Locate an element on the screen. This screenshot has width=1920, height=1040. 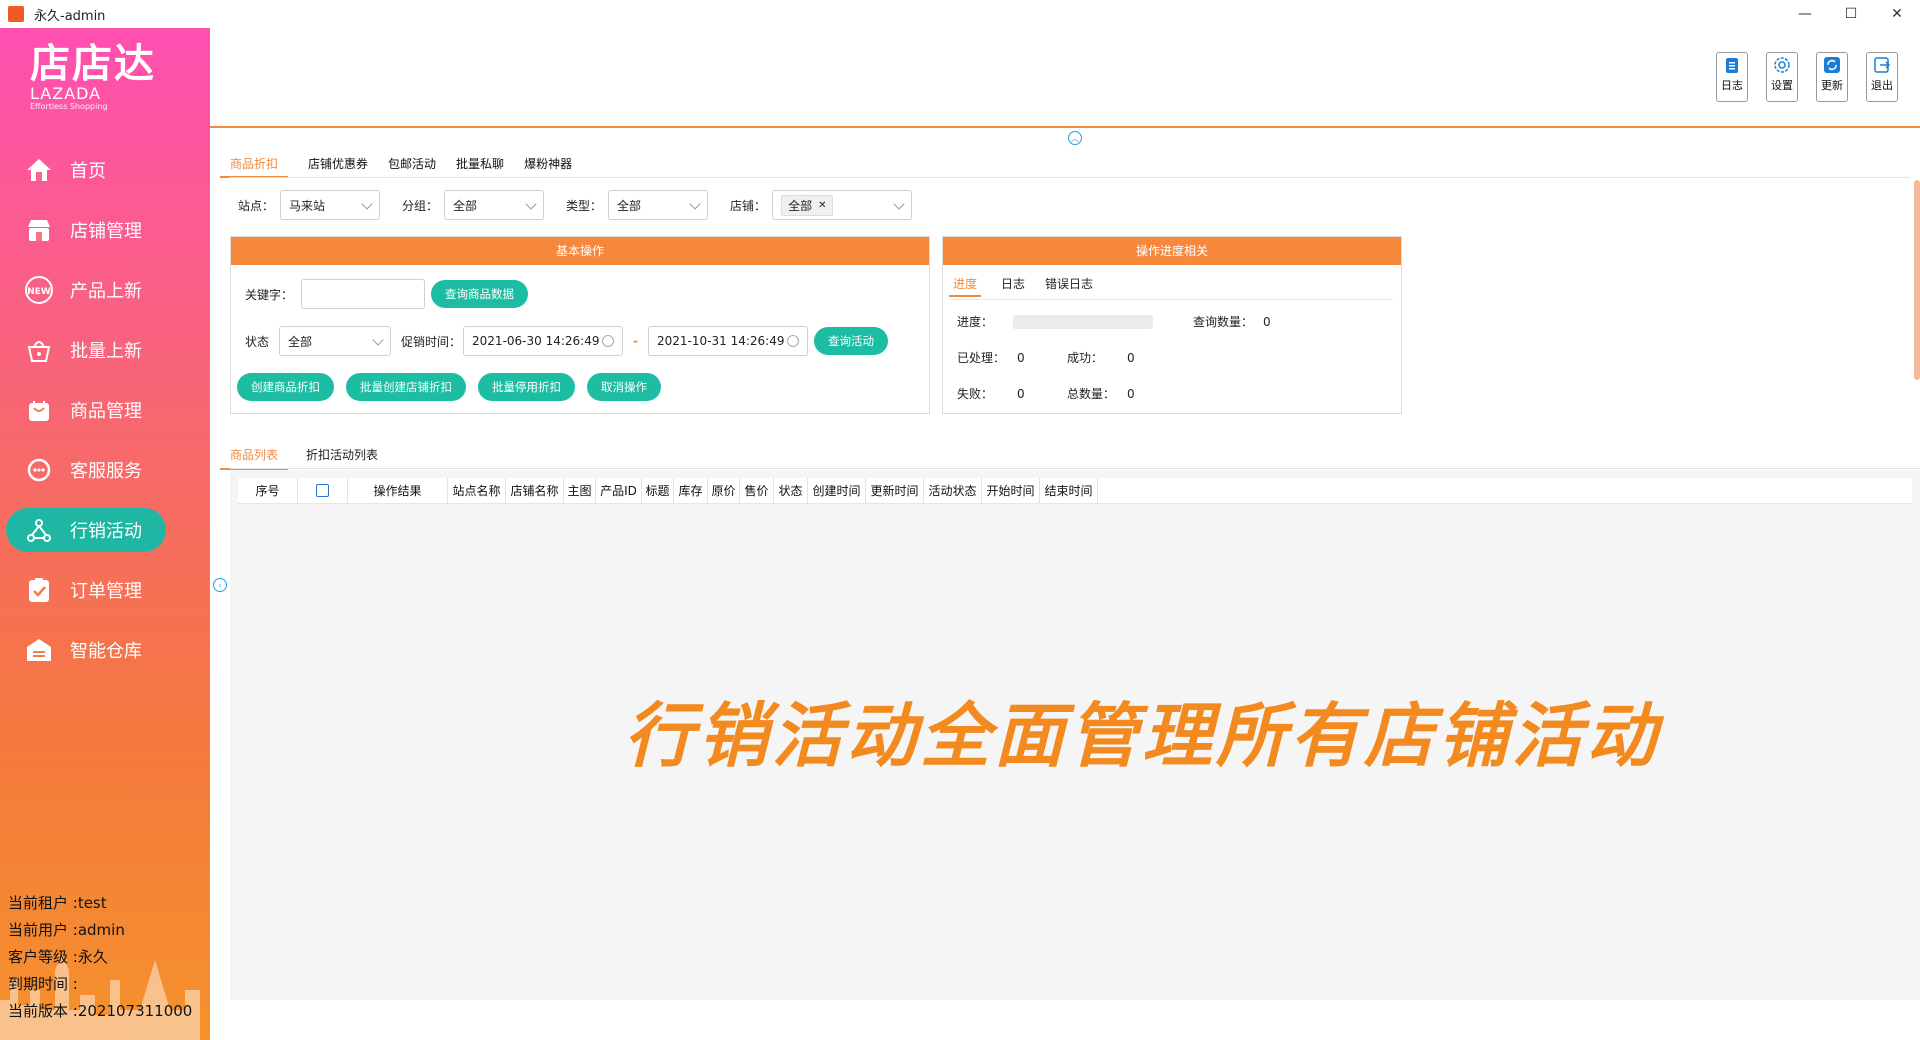
start-date-input: 2021-06-30 14:26:49 is located at coordinates (543, 341).